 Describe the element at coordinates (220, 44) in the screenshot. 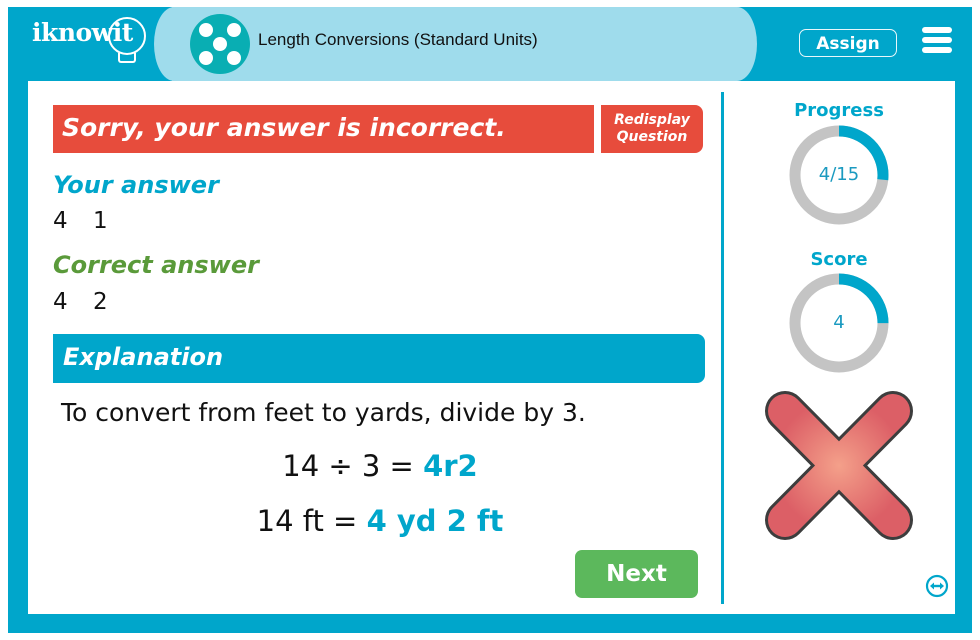

I see `dice-five-icon` at that location.